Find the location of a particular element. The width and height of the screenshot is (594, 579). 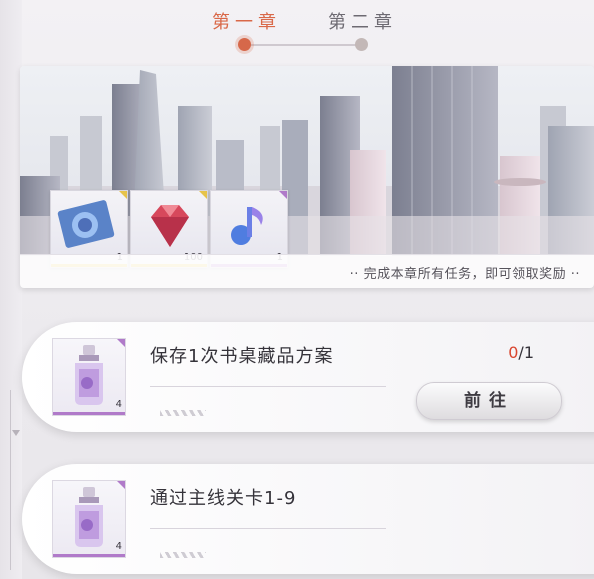

task-progress-current: 0 is located at coordinates (513, 352).